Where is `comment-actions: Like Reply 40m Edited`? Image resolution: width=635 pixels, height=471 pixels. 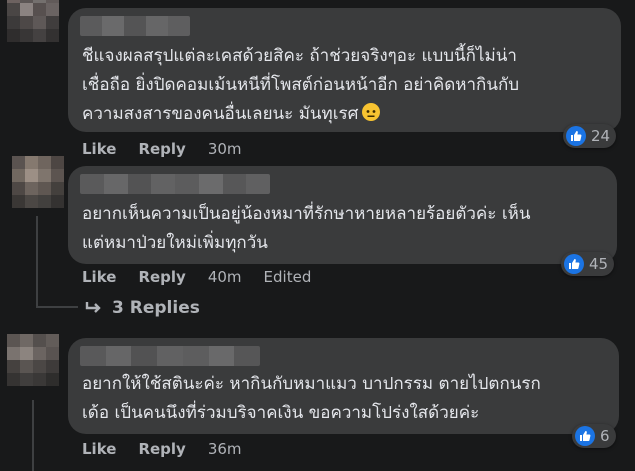
comment-actions: Like Reply 40m Edited is located at coordinates (207, 277).